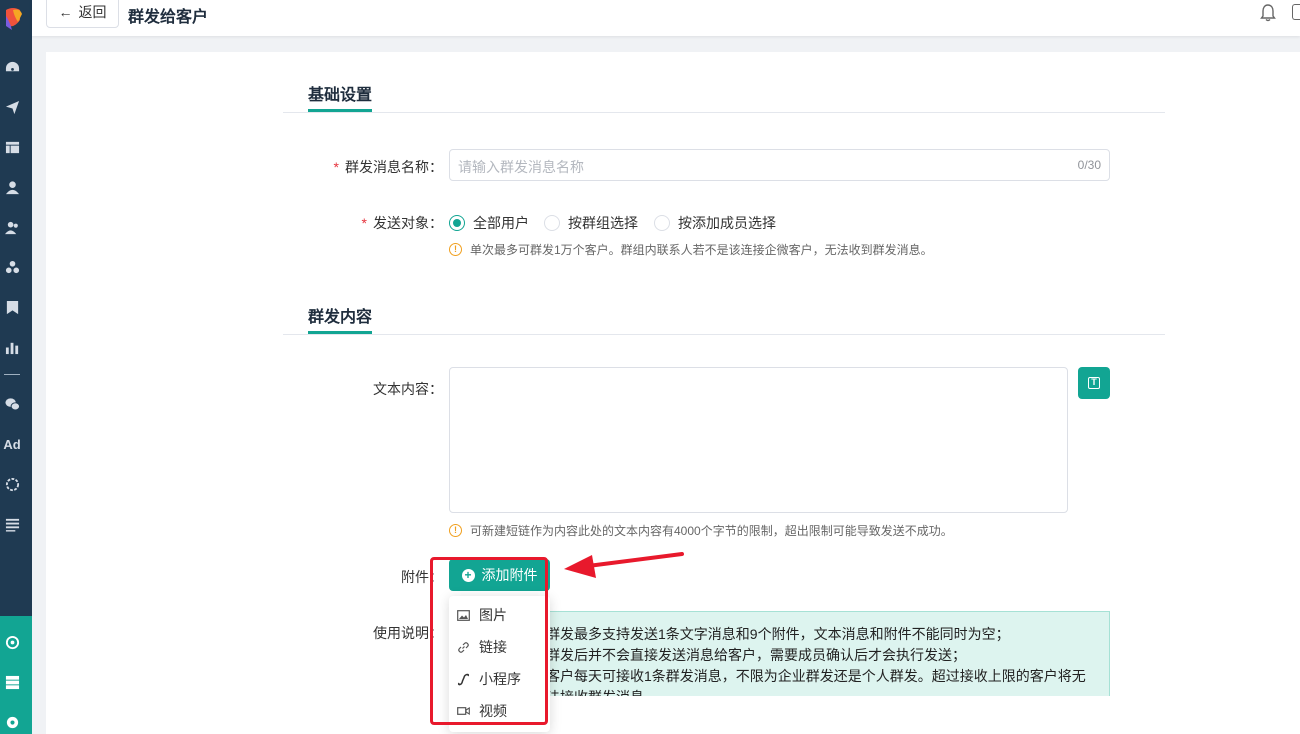 The height and width of the screenshot is (734, 1300). I want to click on sidebar-bottom-panel, so click(16, 675).